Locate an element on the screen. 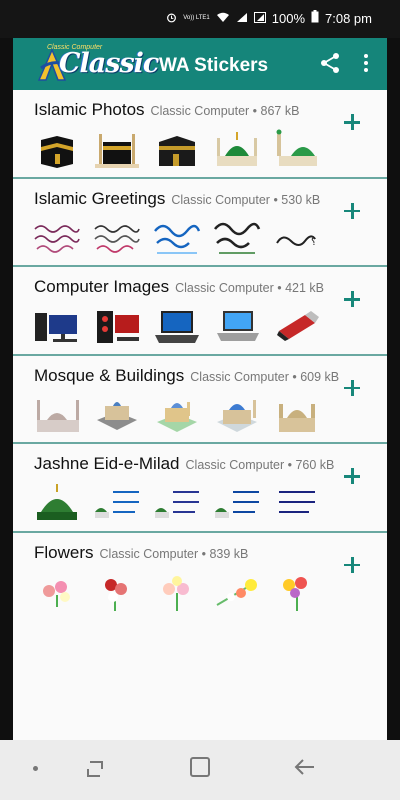  pack-title: Islamic Photos is located at coordinates (89, 109).